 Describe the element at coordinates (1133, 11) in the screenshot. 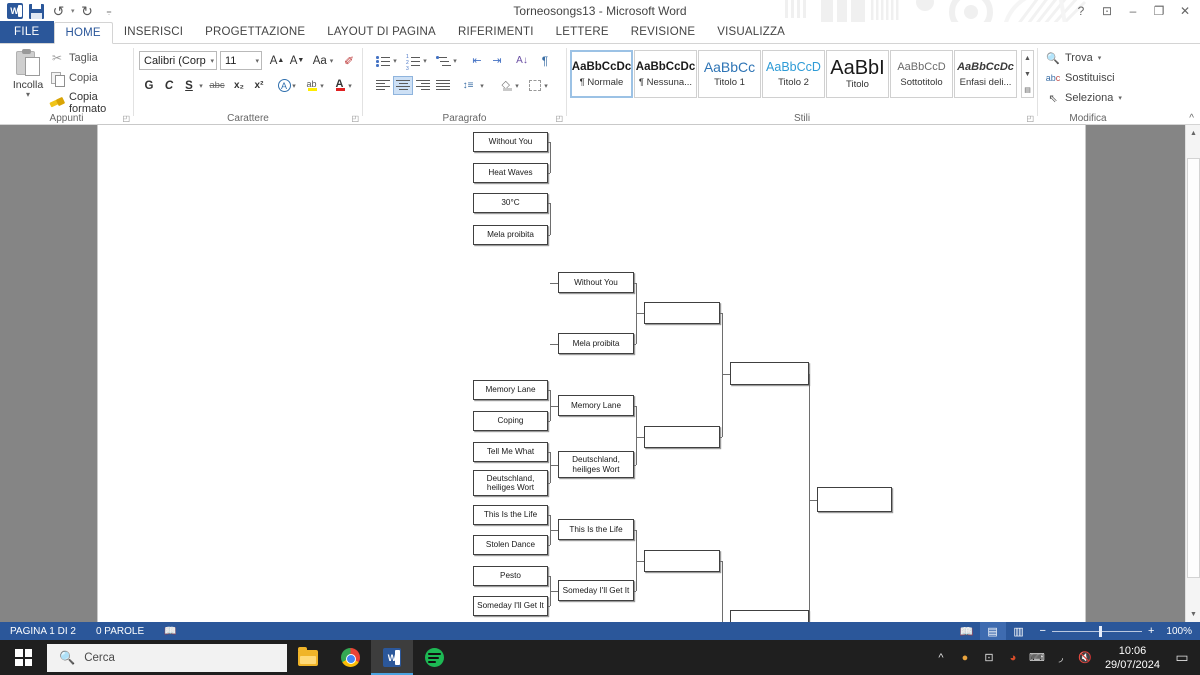

I see `minimize-button: –` at that location.